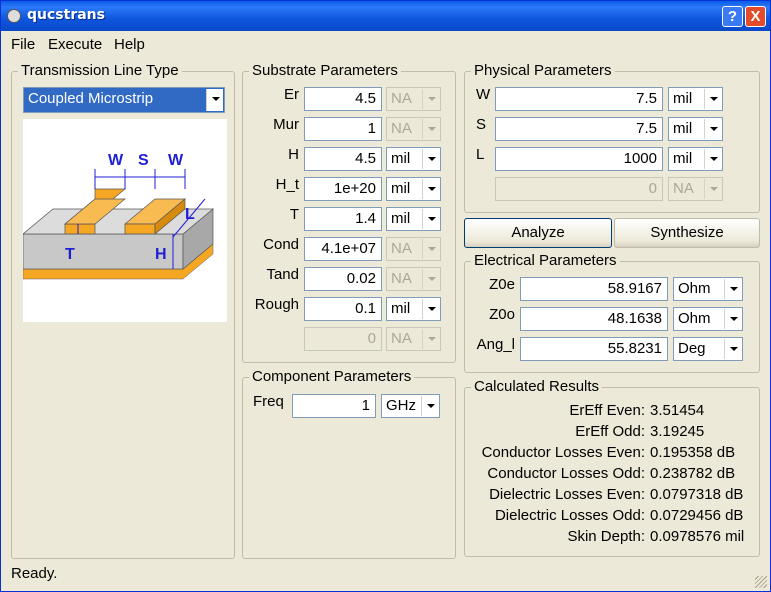  What do you see at coordinates (692, 348) in the screenshot?
I see `electrical-unit-ang_l-value: Deg` at bounding box center [692, 348].